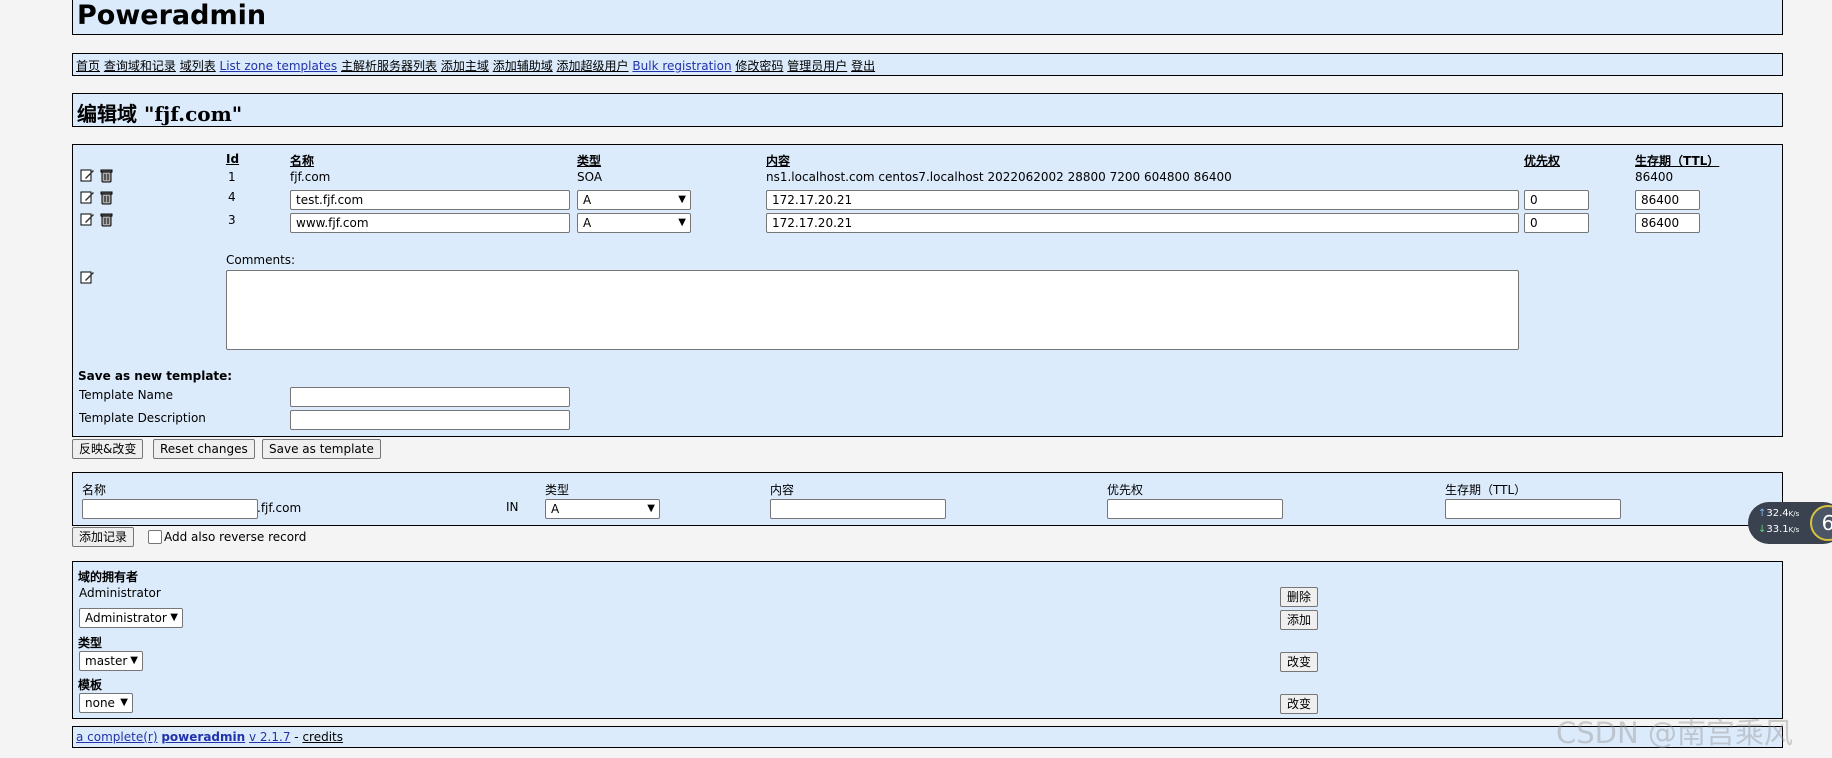  What do you see at coordinates (160, 114) in the screenshot?
I see `page-title: 编辑域 "fjf.com"` at bounding box center [160, 114].